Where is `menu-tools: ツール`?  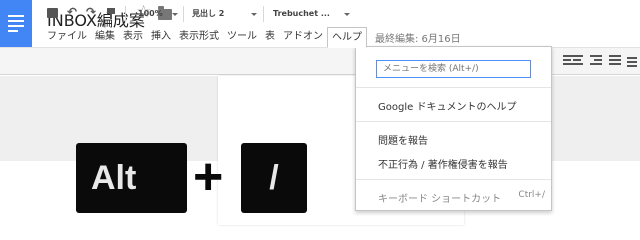
menu-tools: ツール is located at coordinates (246, 37).